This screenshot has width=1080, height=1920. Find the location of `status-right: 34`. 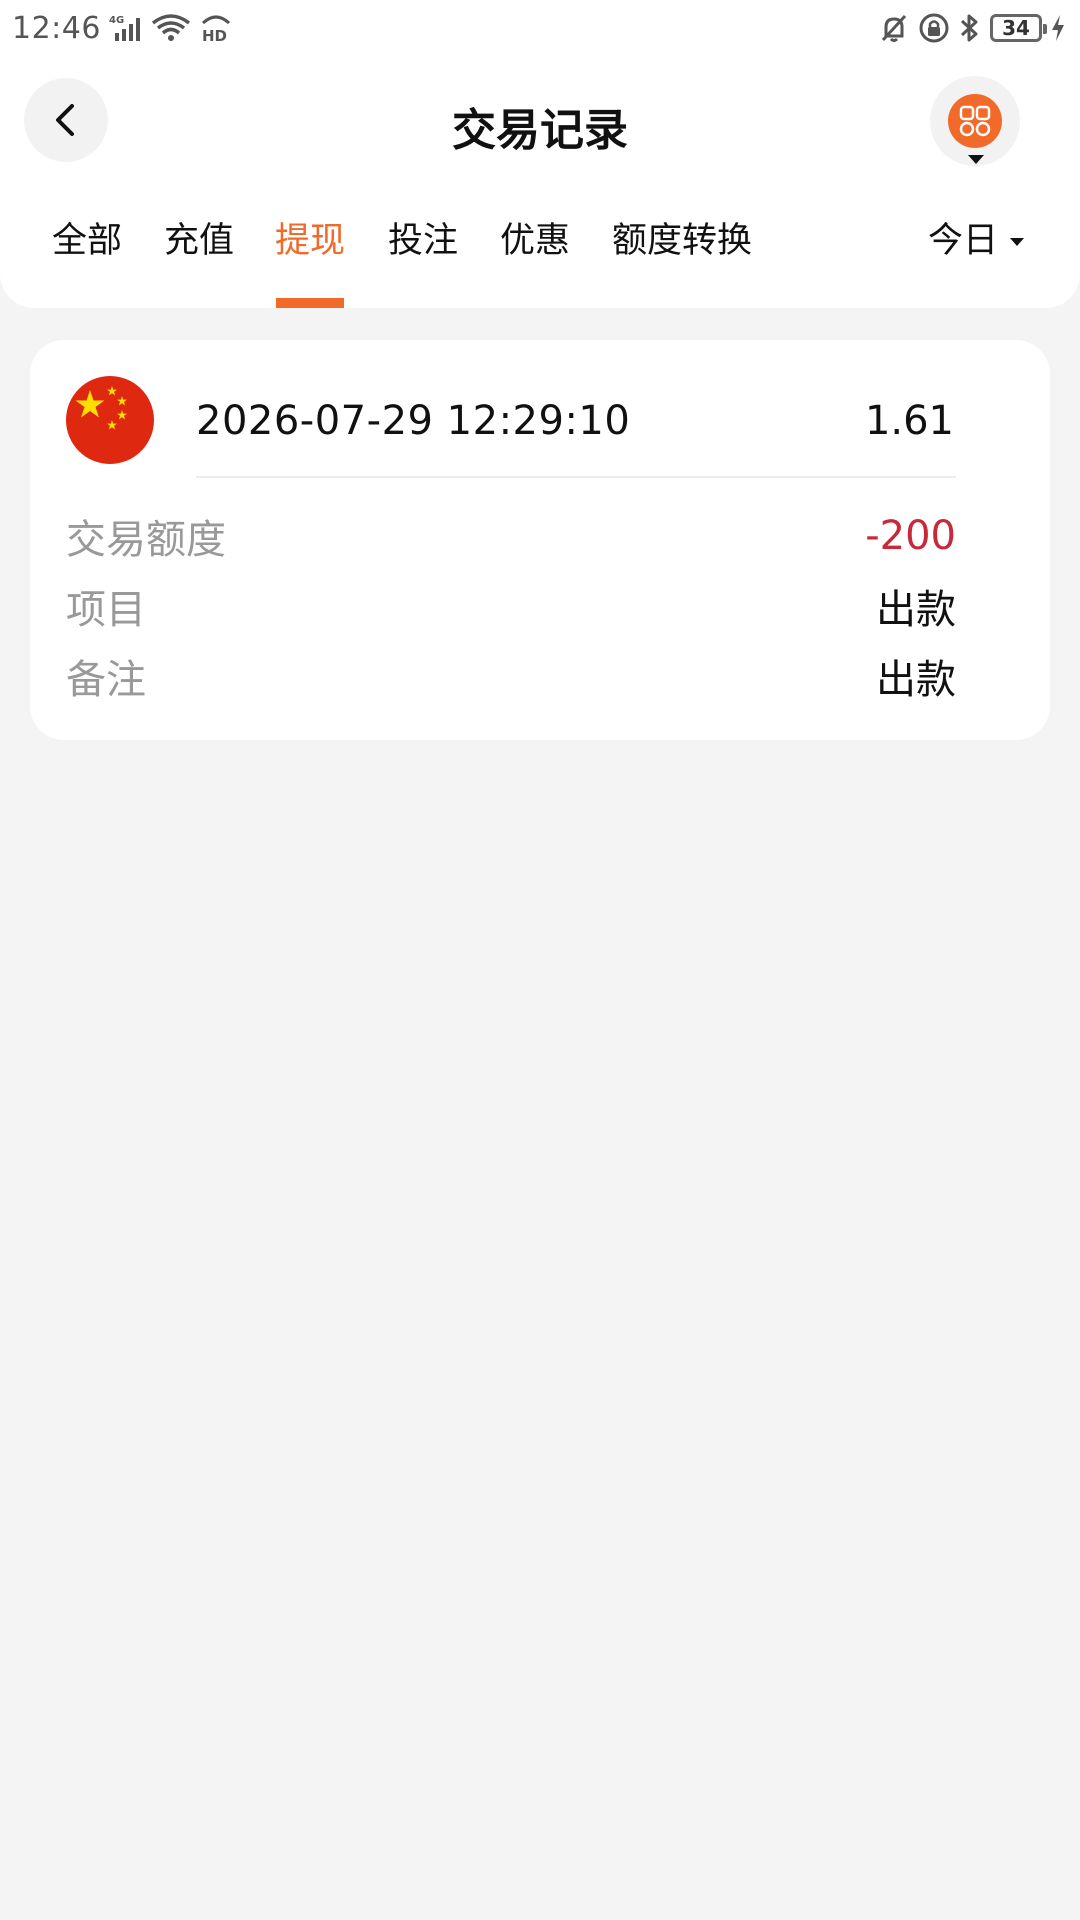

status-right: 34 is located at coordinates (972, 28).